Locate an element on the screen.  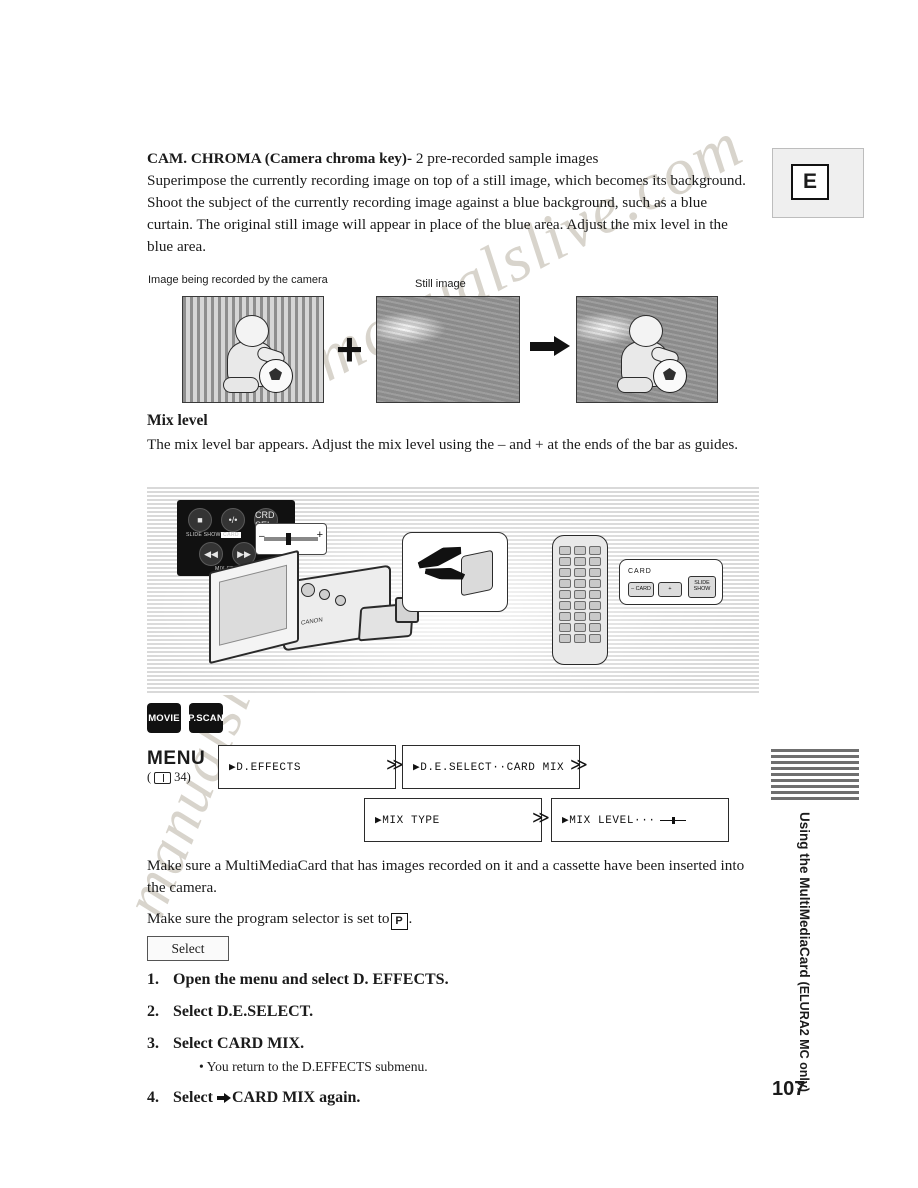
mode-badge-group: MOVIE P.SCAN is located at coordinates (185, 718).